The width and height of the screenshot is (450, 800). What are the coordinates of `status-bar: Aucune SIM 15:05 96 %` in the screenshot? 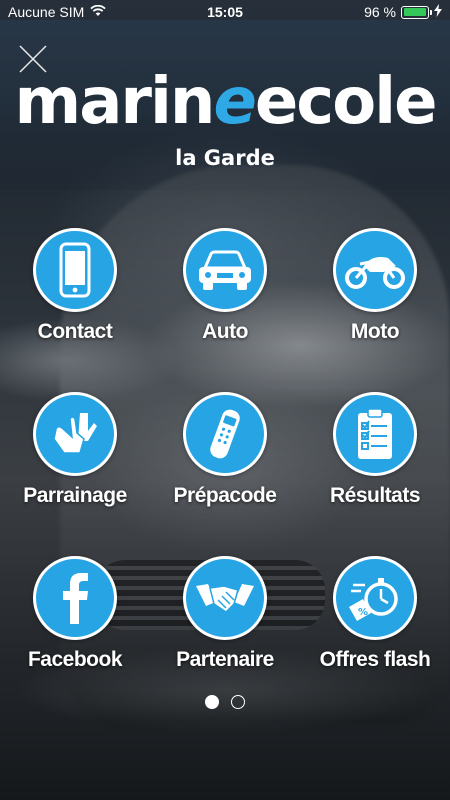 It's located at (225, 12).